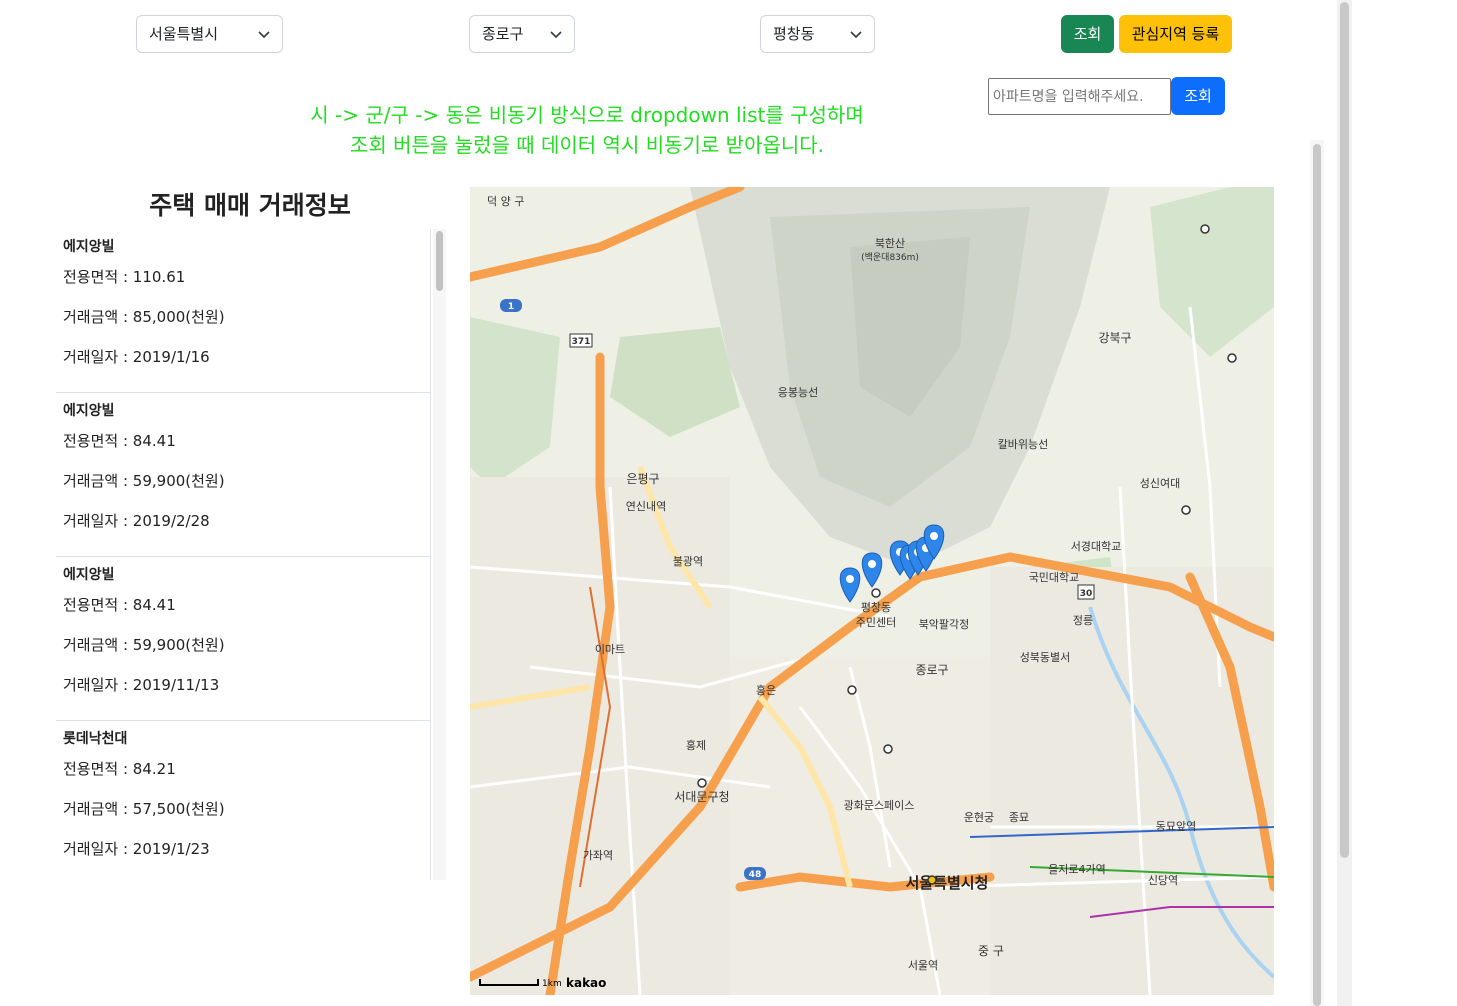  Describe the element at coordinates (184, 34) in the screenshot. I see `city-select-value: 서울특별시` at that location.